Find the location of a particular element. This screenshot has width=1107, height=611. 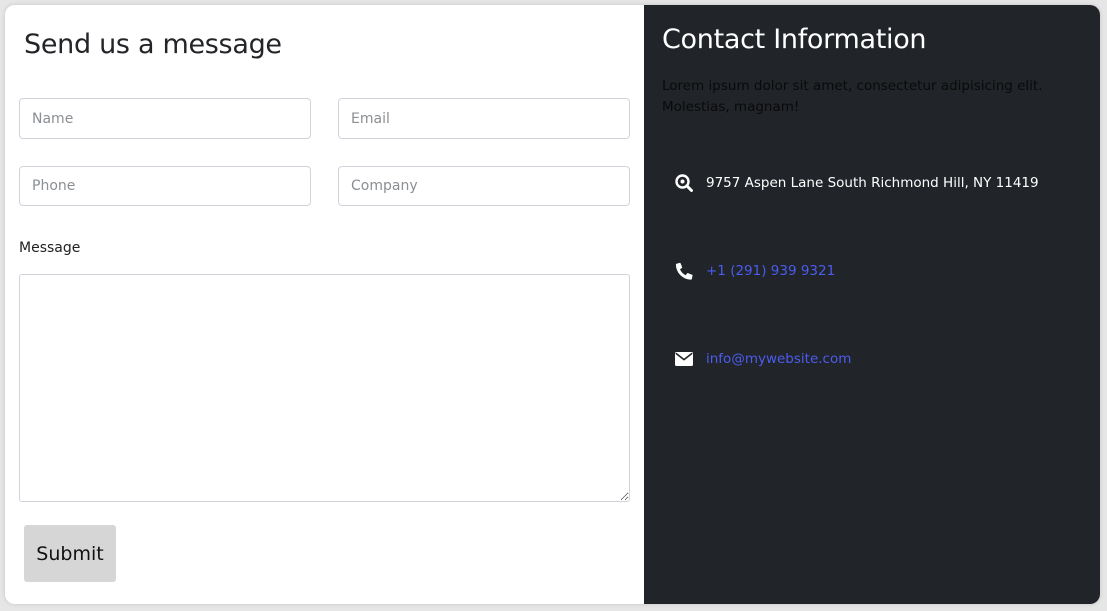

phone-link: +1 (291) 939 9321 is located at coordinates (770, 271).